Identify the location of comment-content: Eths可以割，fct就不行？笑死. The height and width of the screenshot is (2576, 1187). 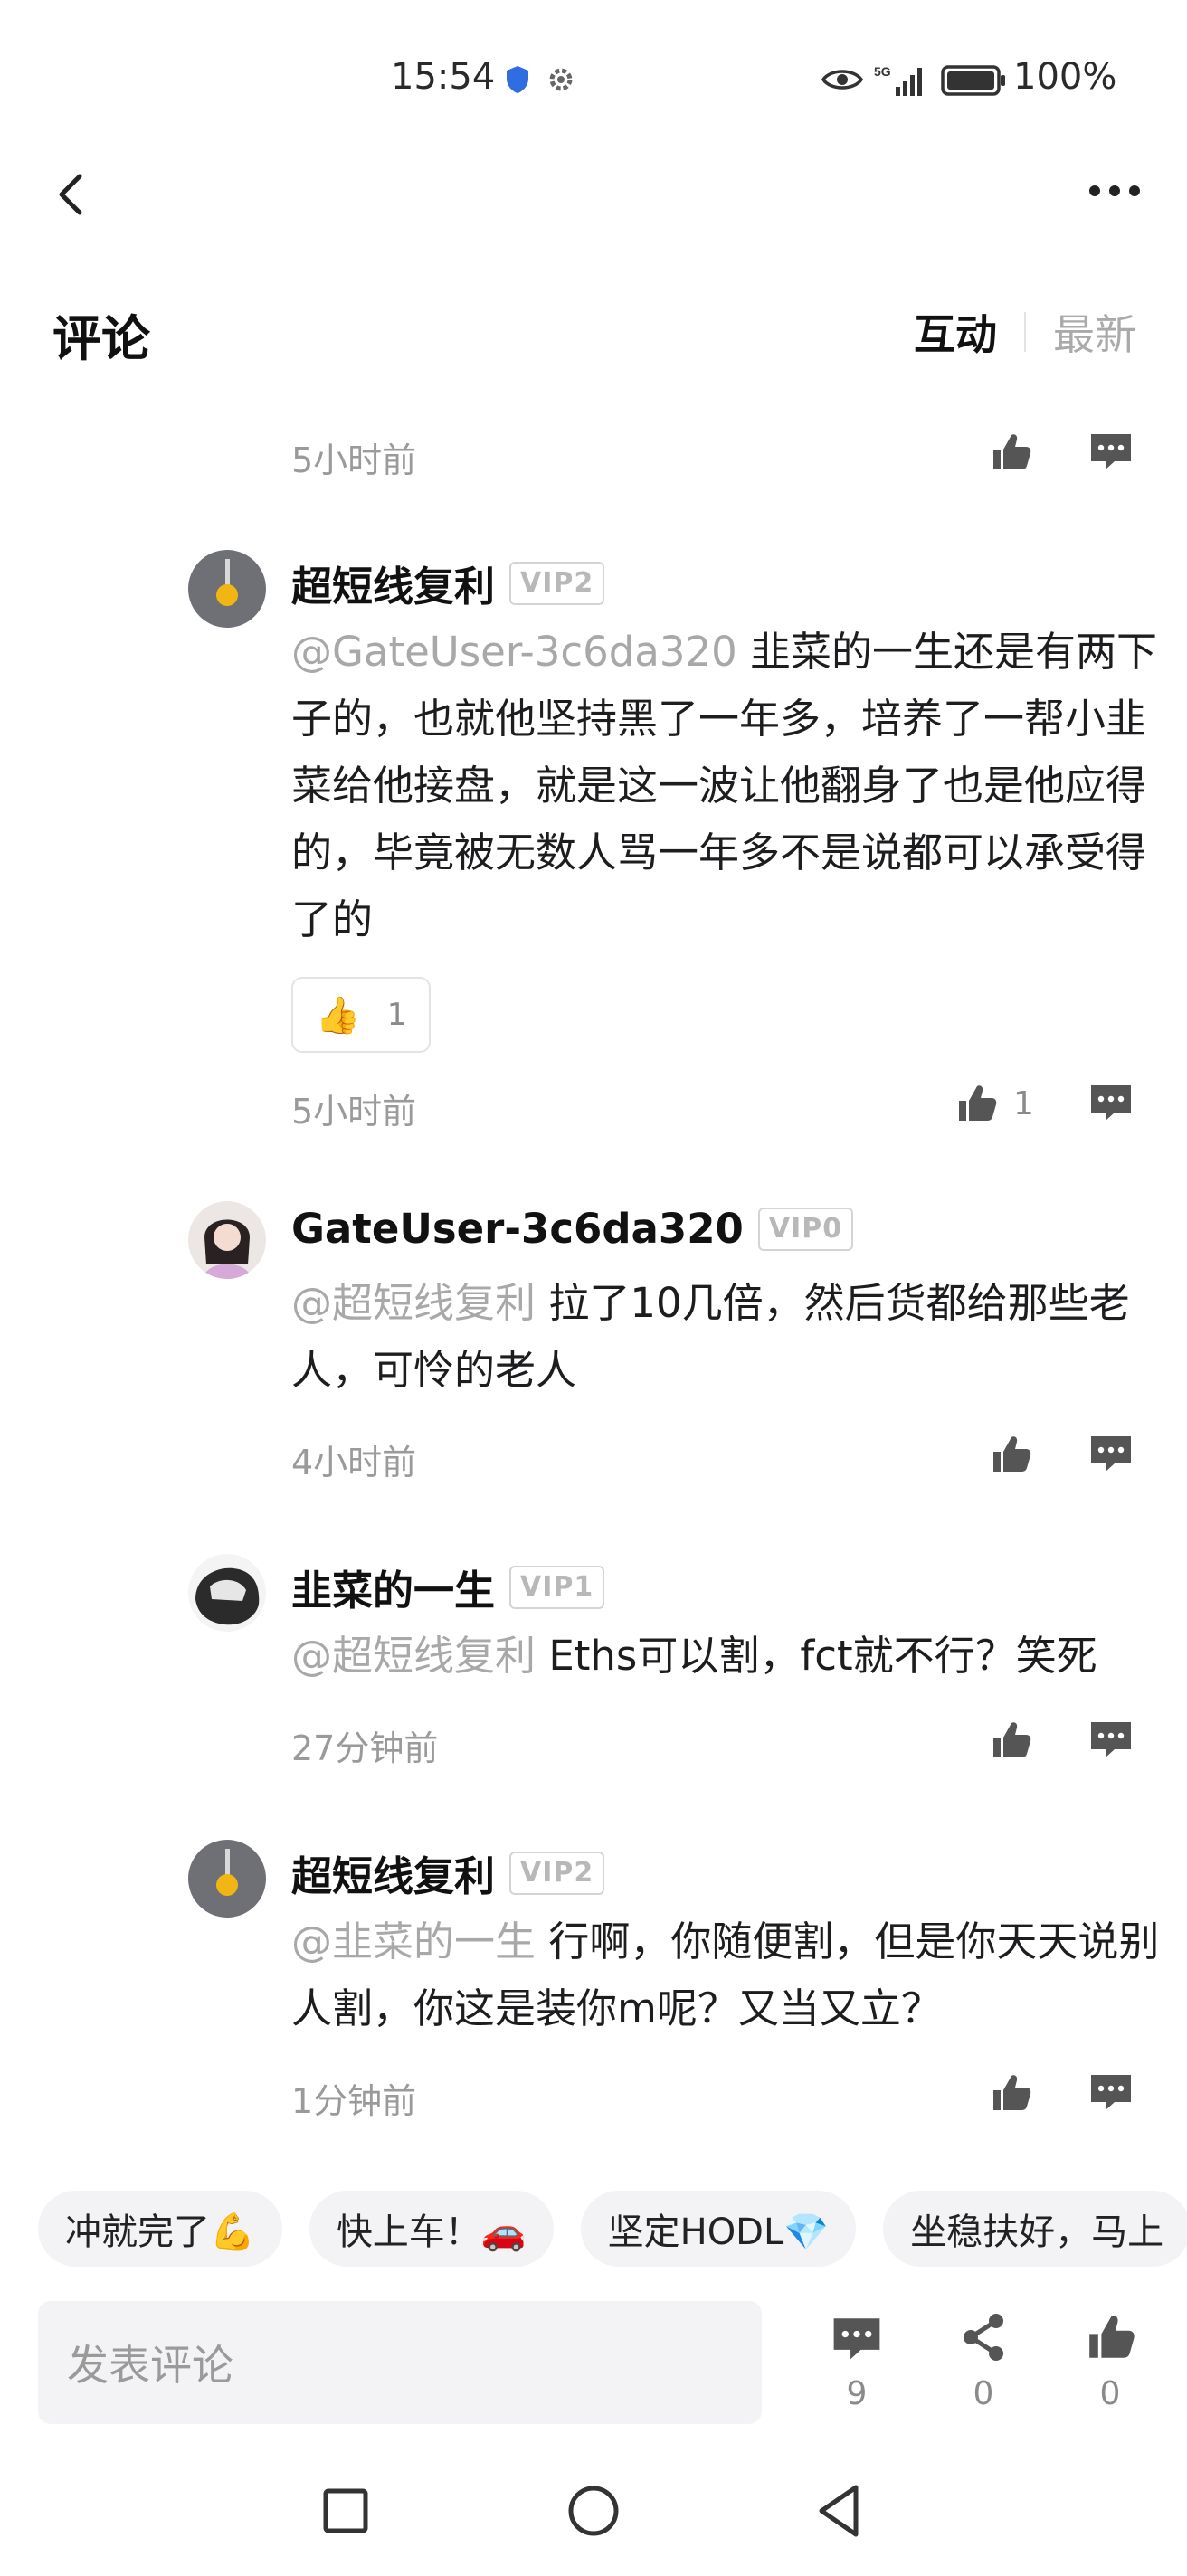
(816, 1656).